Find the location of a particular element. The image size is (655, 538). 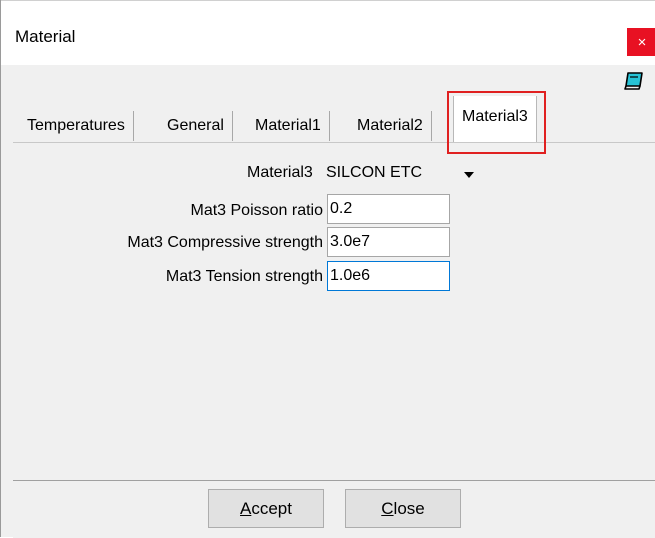

button-bar is located at coordinates (334, 509).